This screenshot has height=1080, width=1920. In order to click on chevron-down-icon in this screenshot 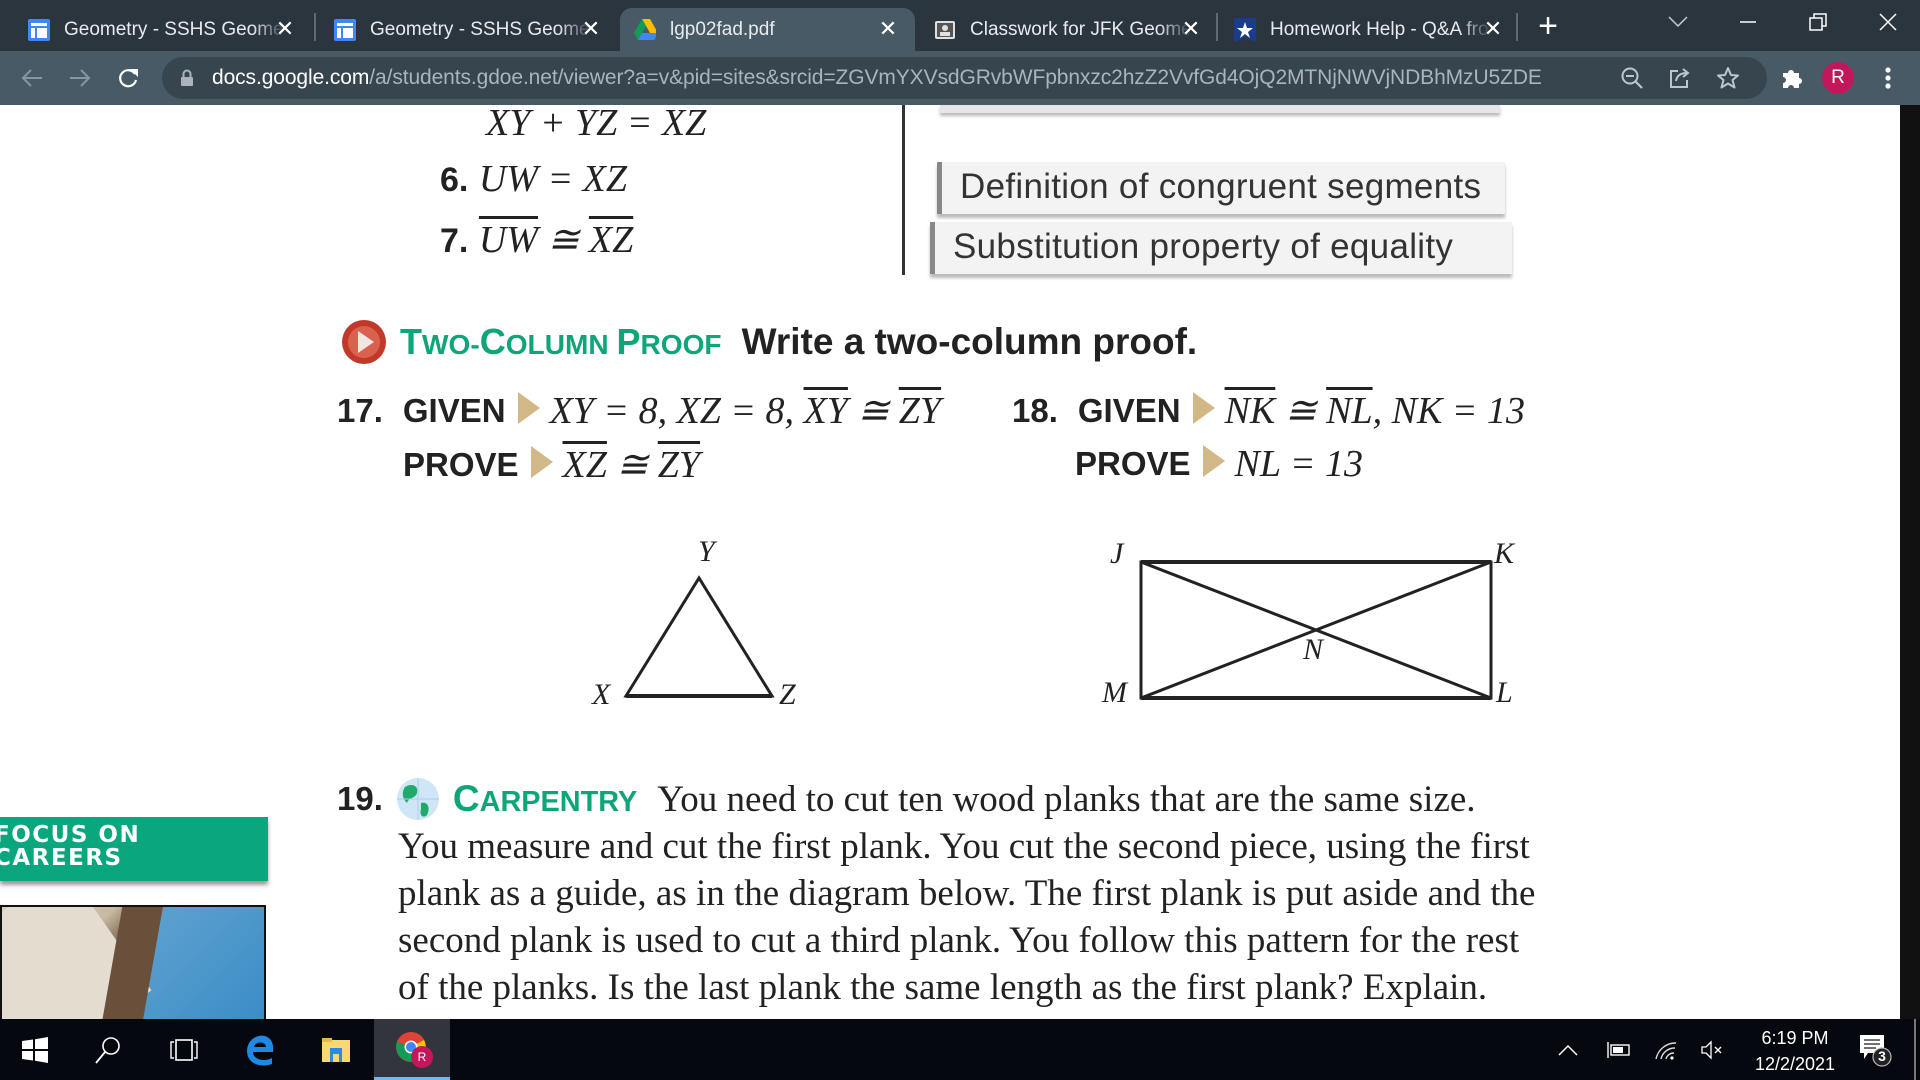, I will do `click(1678, 22)`.